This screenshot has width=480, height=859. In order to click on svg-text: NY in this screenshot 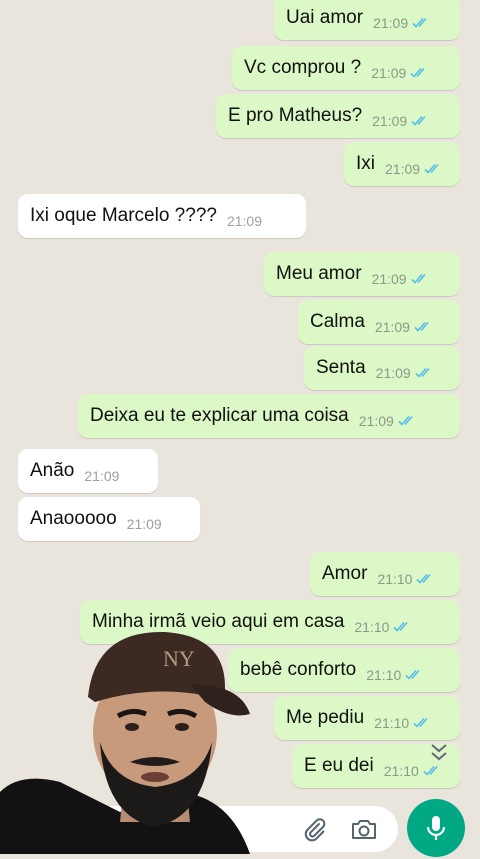, I will do `click(179, 658)`.